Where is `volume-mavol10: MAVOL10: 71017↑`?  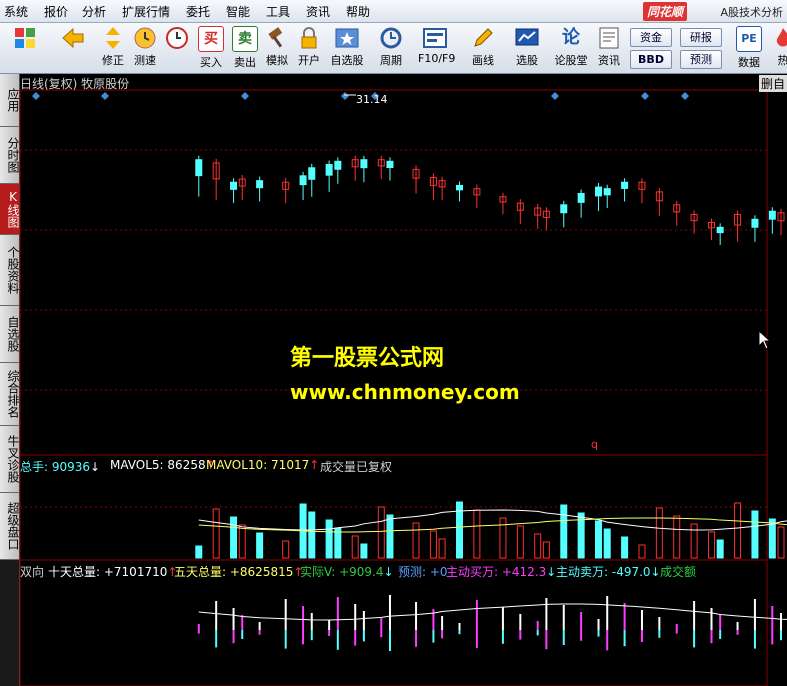
volume-mavol10: MAVOL10: 71017↑ is located at coordinates (263, 465).